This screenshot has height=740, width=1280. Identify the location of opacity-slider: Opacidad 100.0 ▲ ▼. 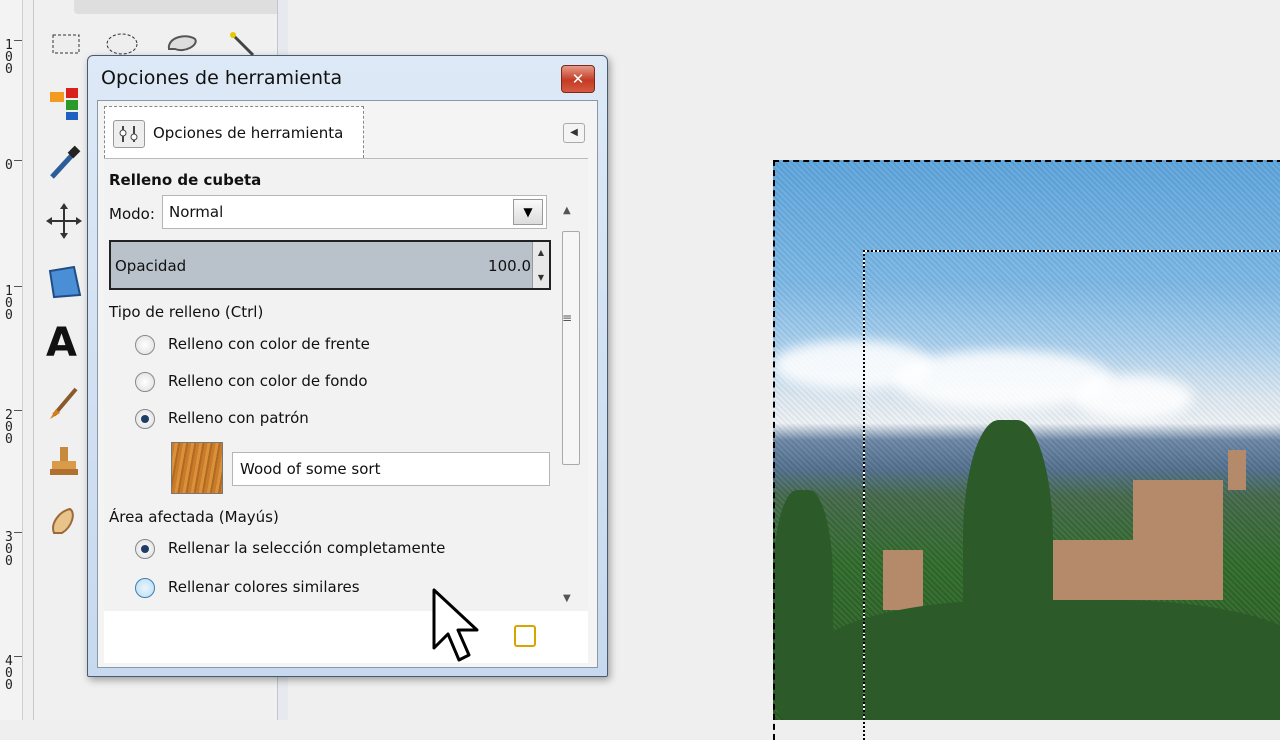
(330, 265).